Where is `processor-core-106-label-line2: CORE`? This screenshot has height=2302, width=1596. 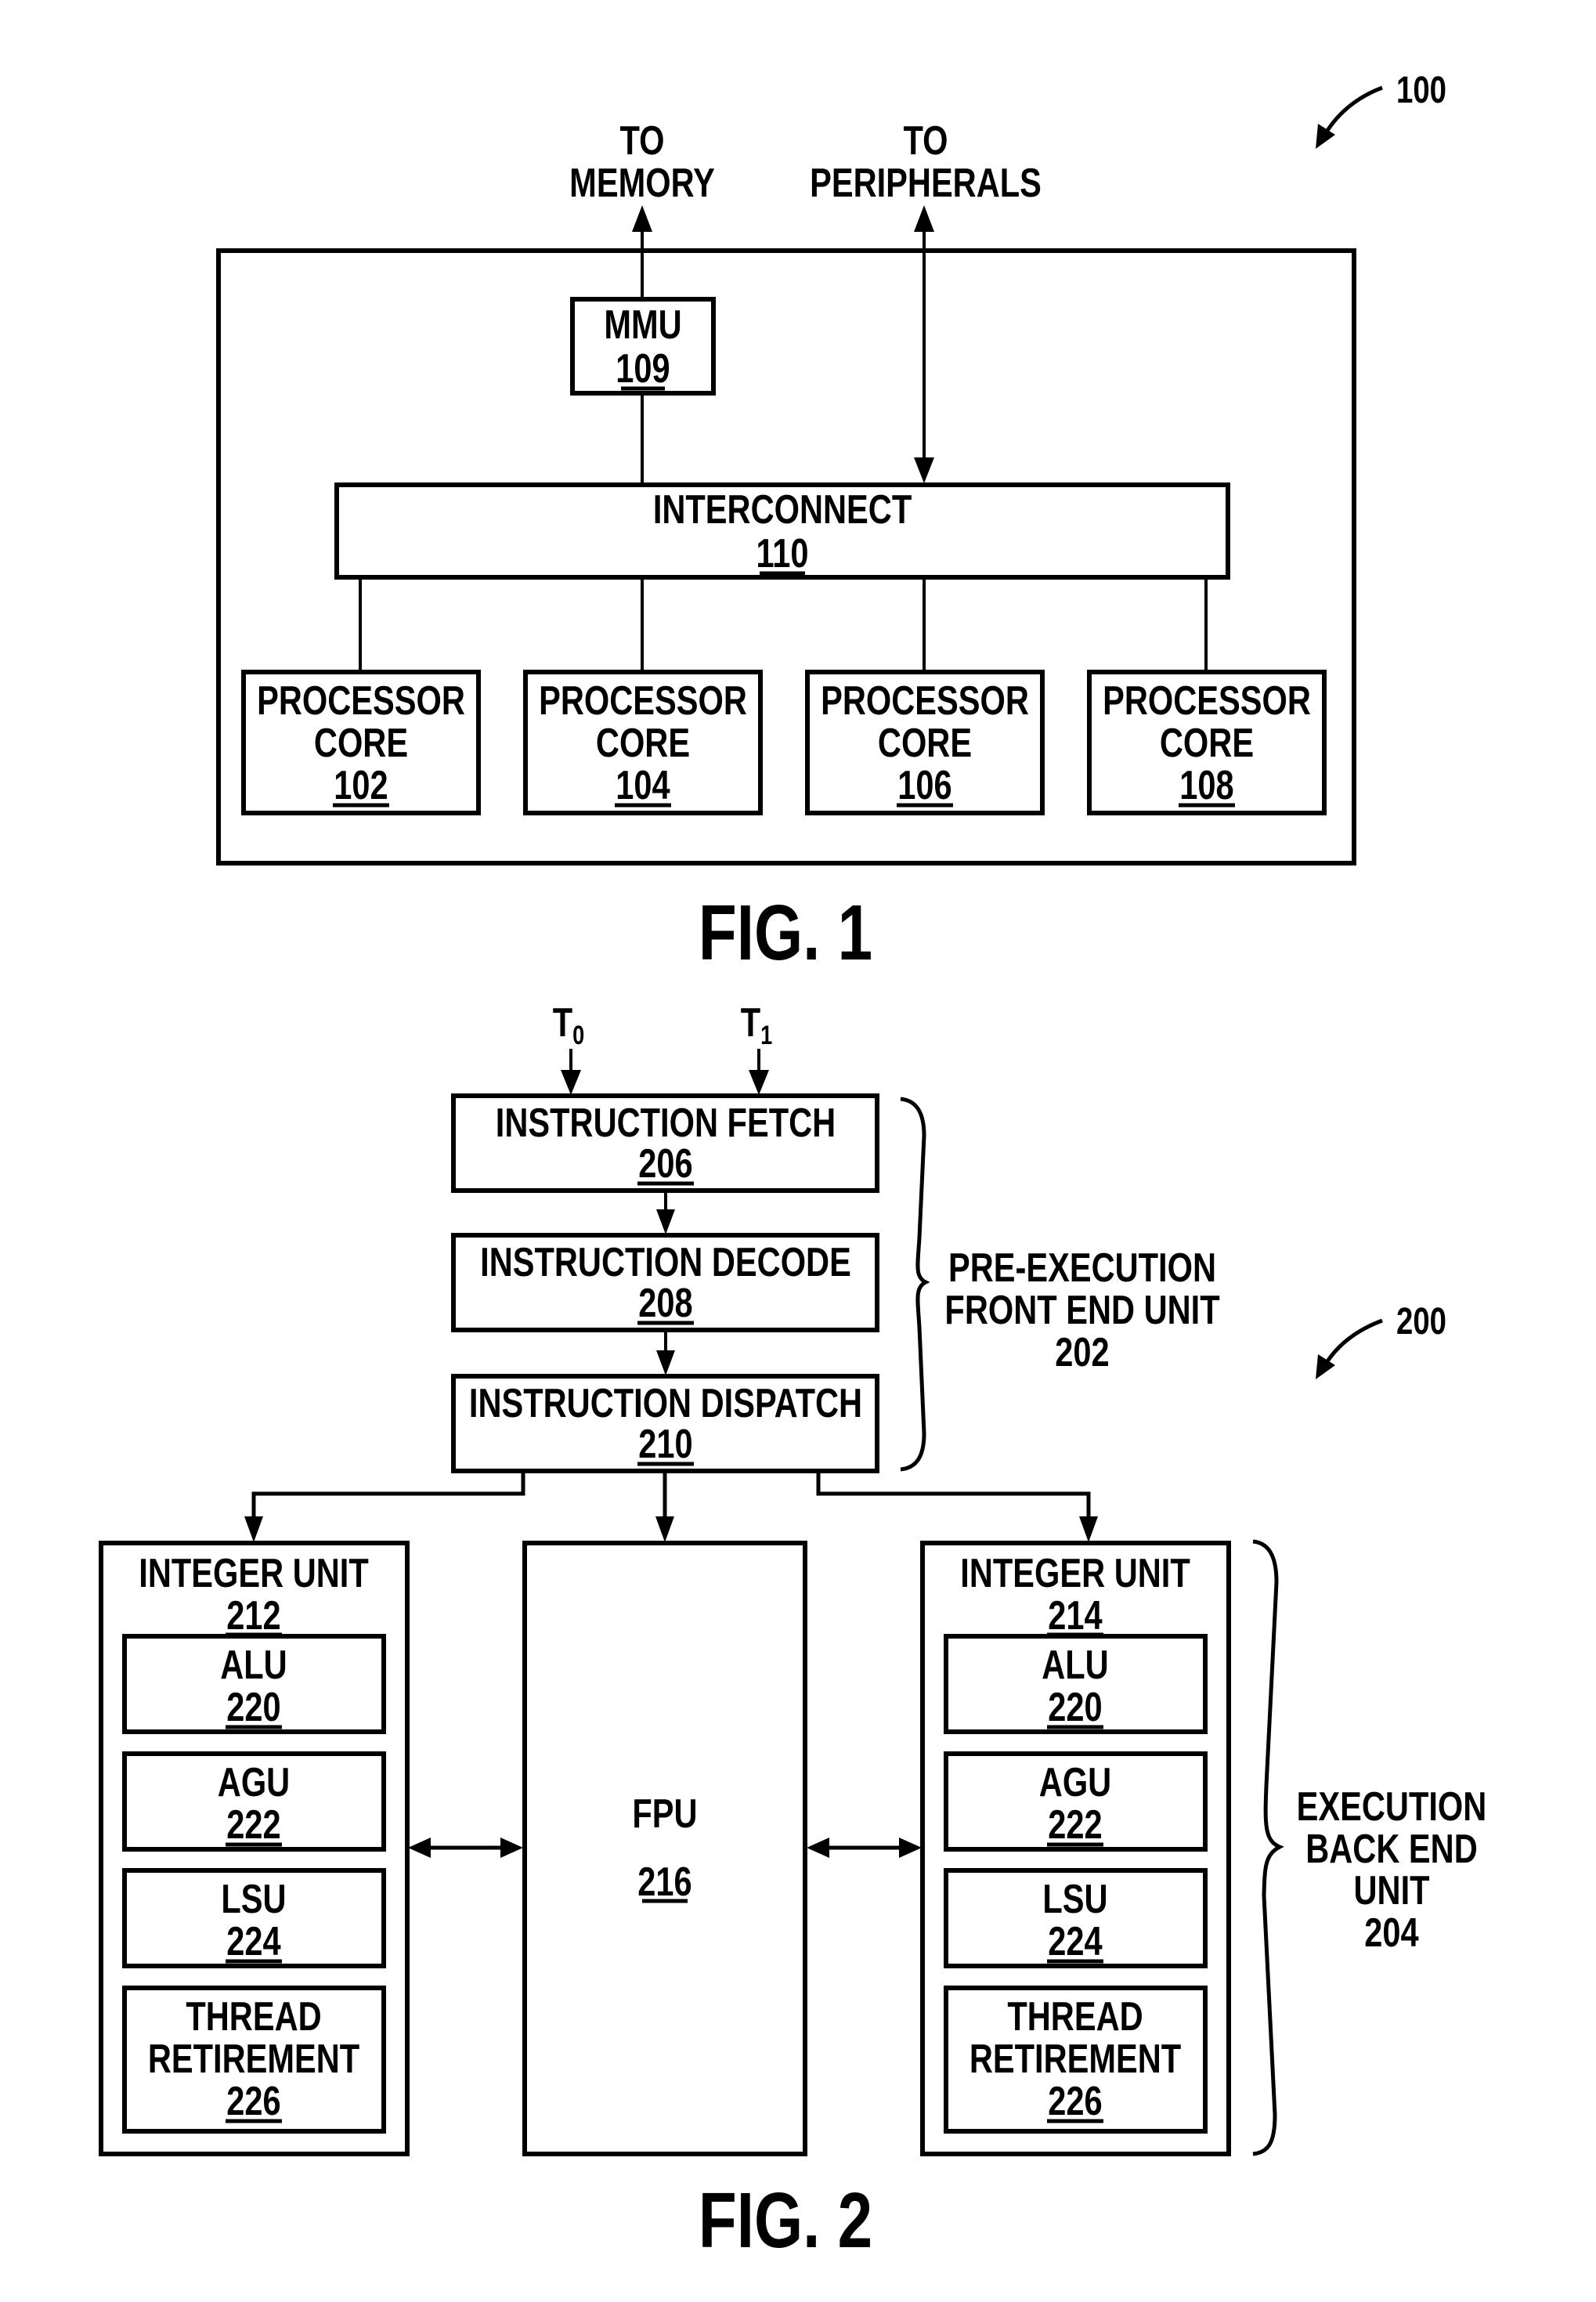
processor-core-106-label-line2: CORE is located at coordinates (925, 743).